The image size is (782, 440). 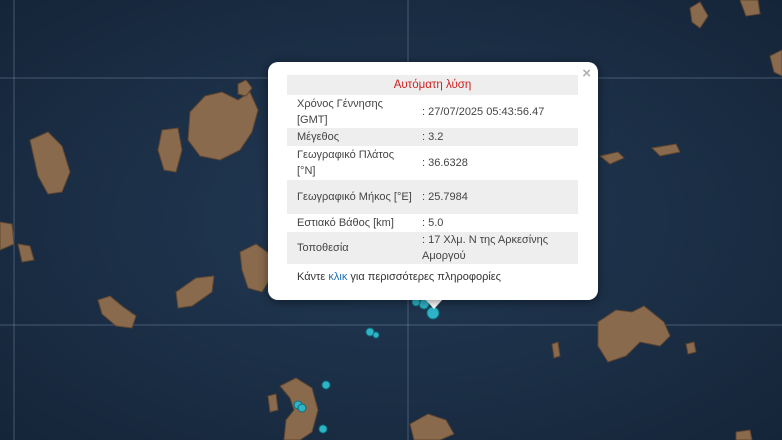 What do you see at coordinates (432, 85) in the screenshot?
I see `popup-title: Αυτόματη λύση` at bounding box center [432, 85].